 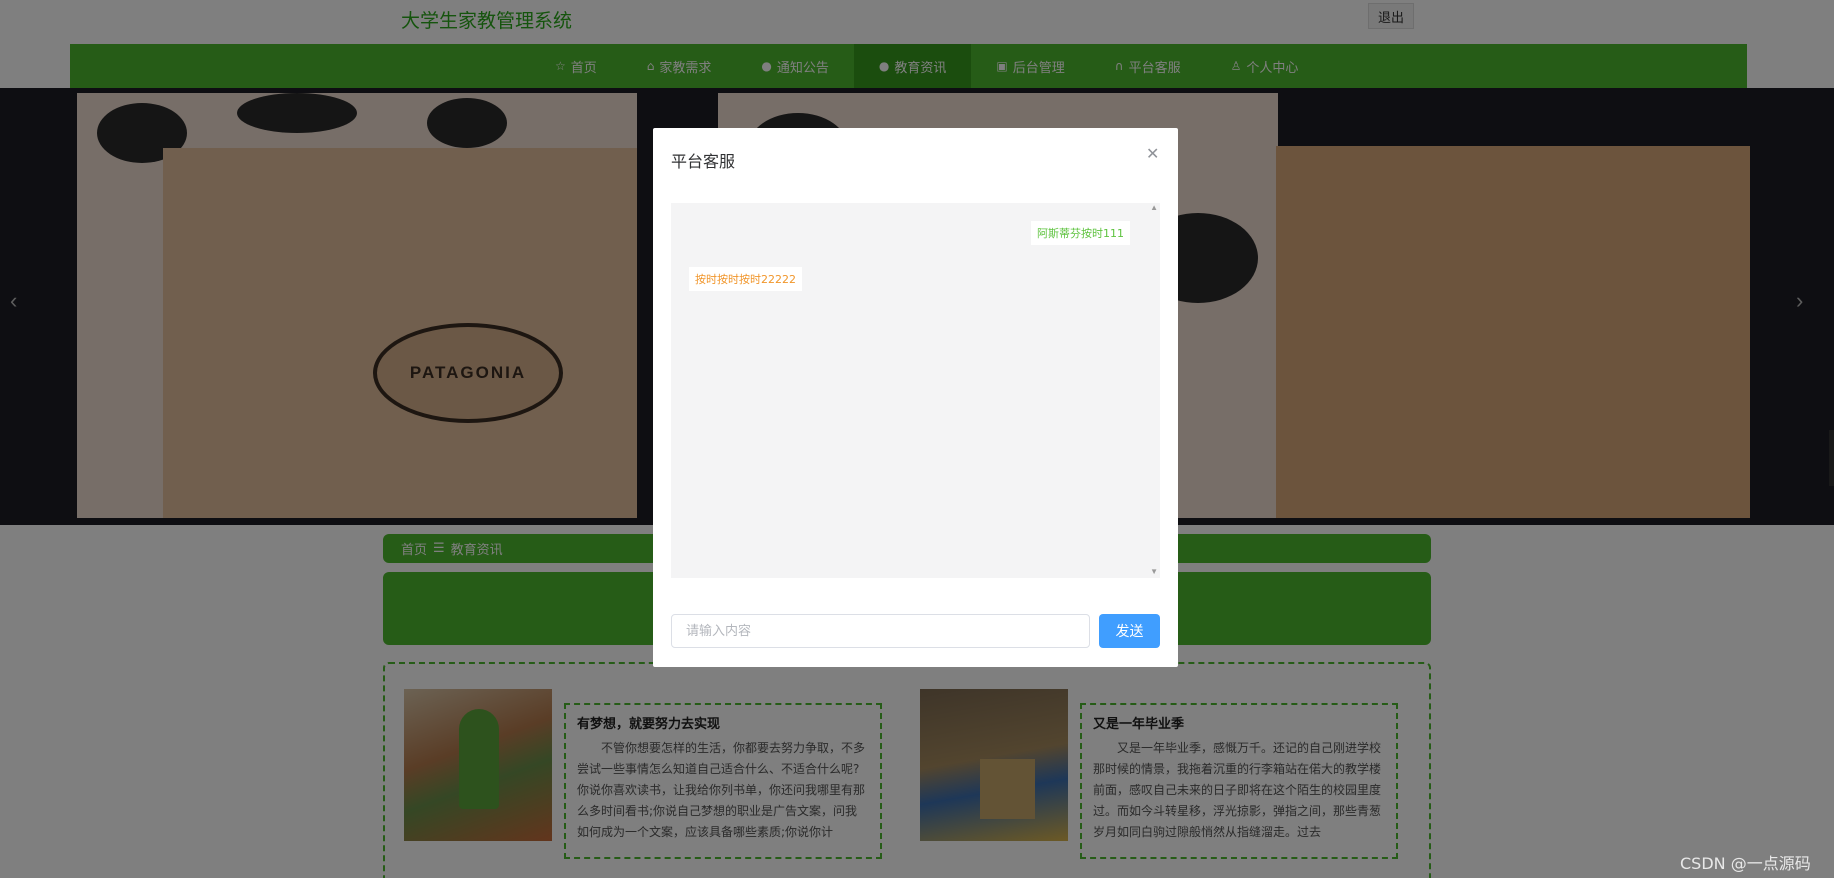 What do you see at coordinates (1152, 154) in the screenshot?
I see `close-icon: ✕` at bounding box center [1152, 154].